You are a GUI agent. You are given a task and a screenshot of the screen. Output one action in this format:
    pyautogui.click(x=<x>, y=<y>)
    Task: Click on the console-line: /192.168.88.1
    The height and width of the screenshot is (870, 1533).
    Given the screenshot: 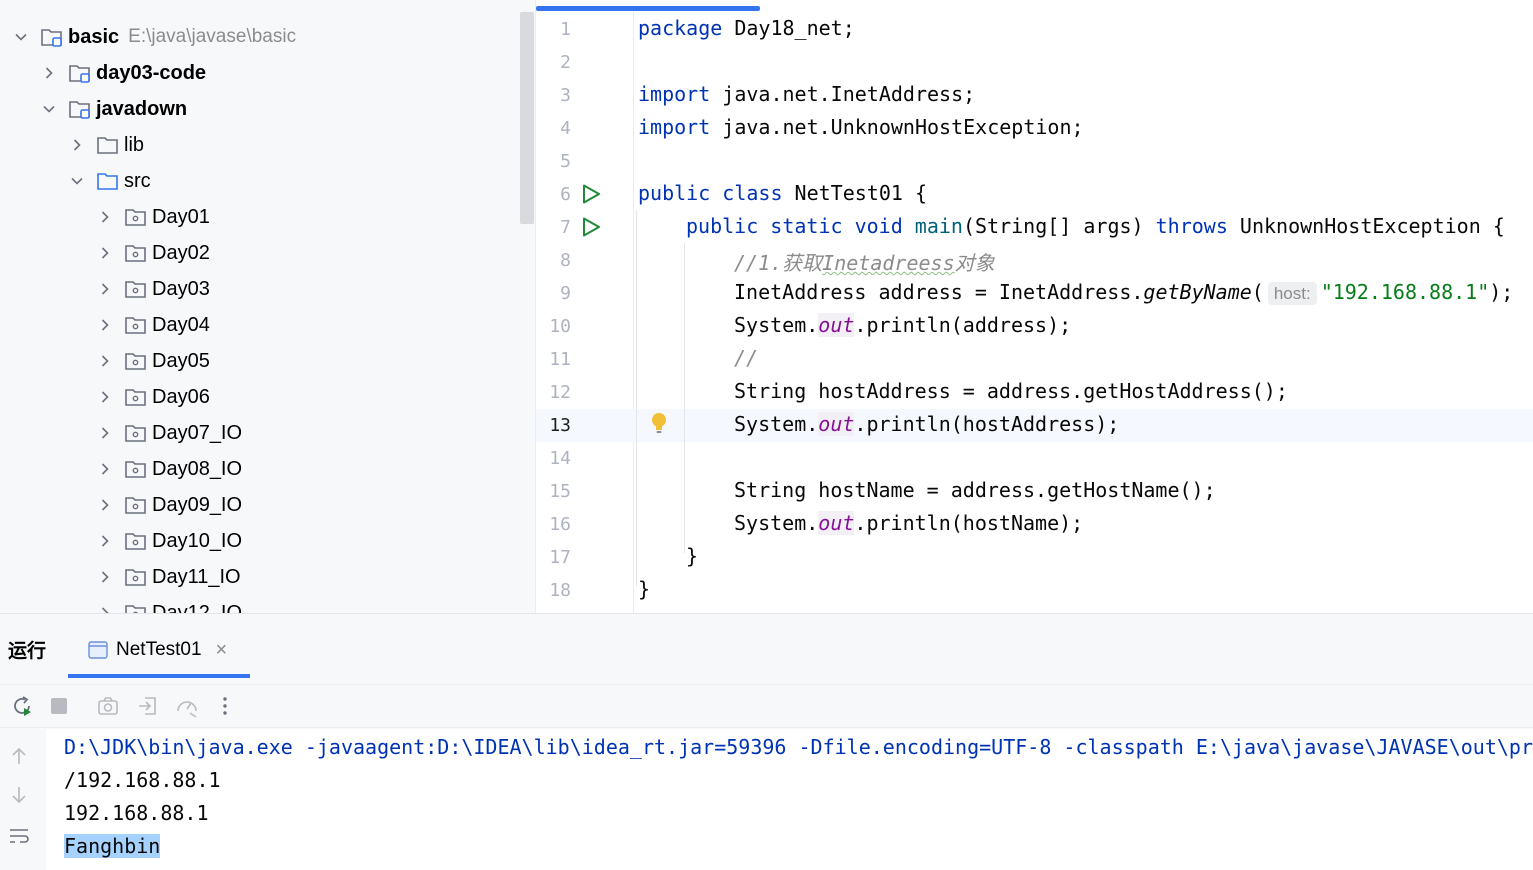 What is the action you would take?
    pyautogui.click(x=142, y=780)
    